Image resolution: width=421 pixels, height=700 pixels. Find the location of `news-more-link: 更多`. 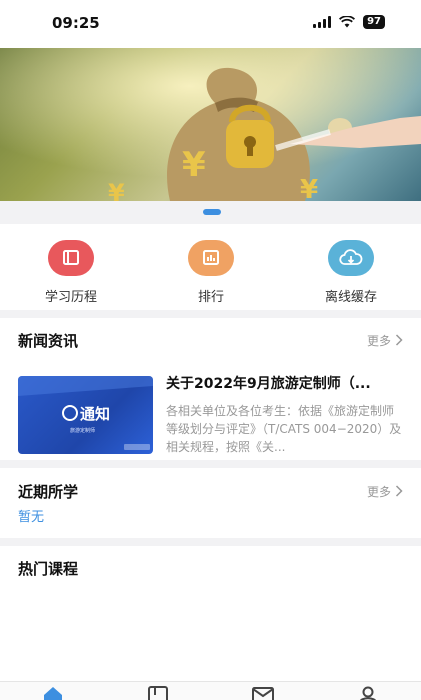

news-more-link: 更多 is located at coordinates (385, 340).